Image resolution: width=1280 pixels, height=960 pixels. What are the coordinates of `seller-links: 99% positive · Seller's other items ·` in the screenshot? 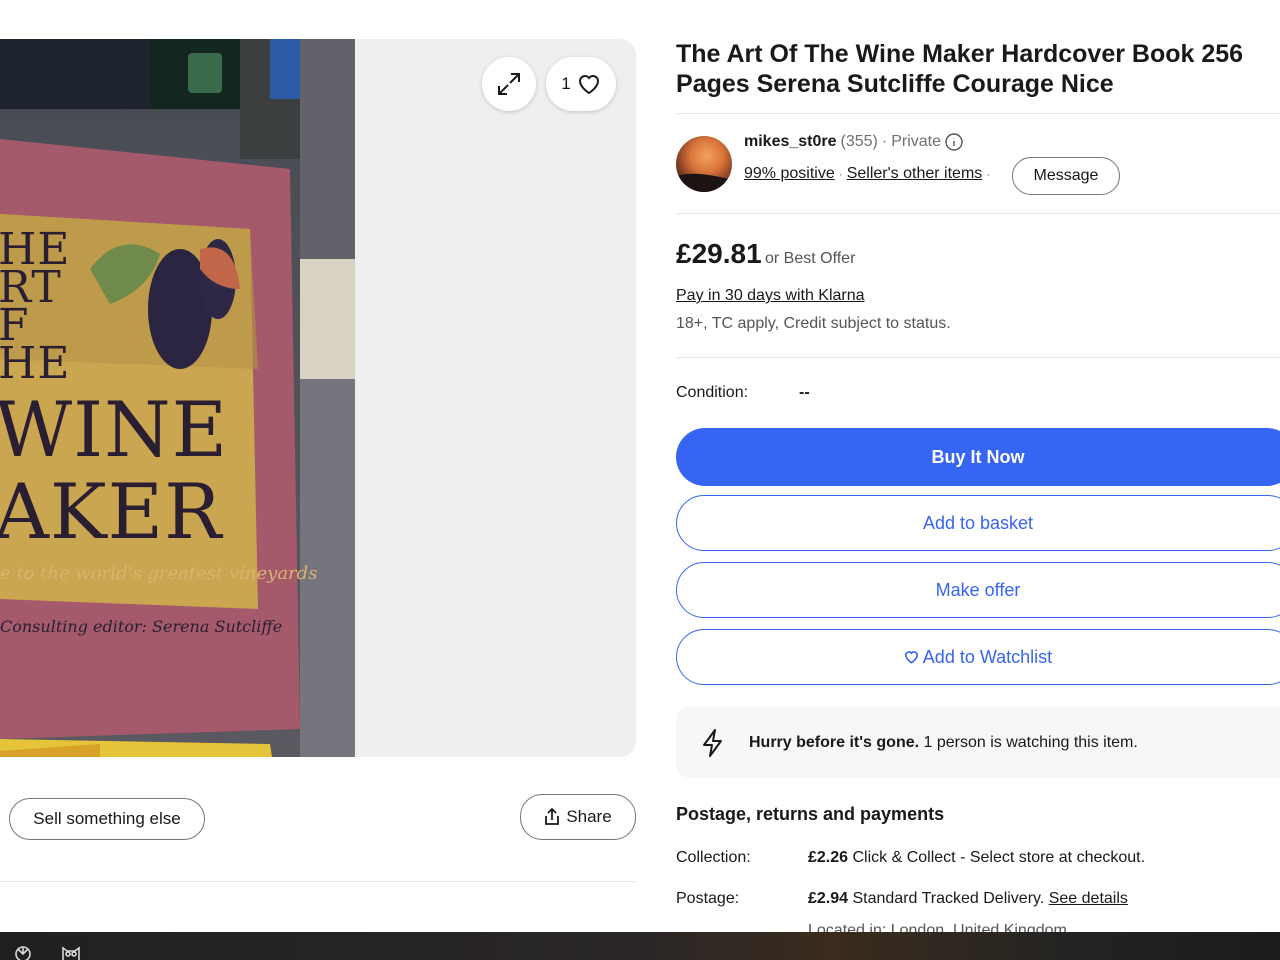 It's located at (869, 174).